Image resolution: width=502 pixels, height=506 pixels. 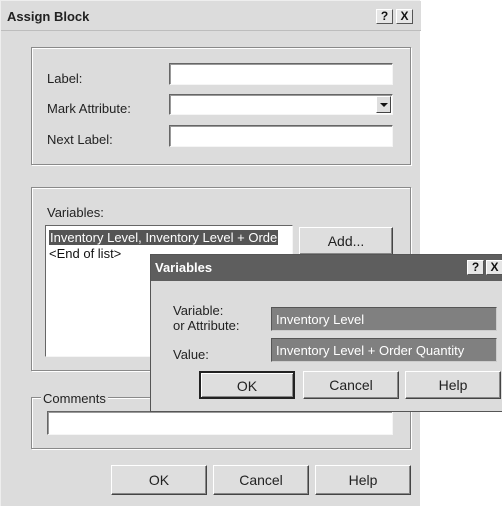 I want to click on list-item: Inventory Level, Inventory Level + Orde, so click(x=164, y=237).